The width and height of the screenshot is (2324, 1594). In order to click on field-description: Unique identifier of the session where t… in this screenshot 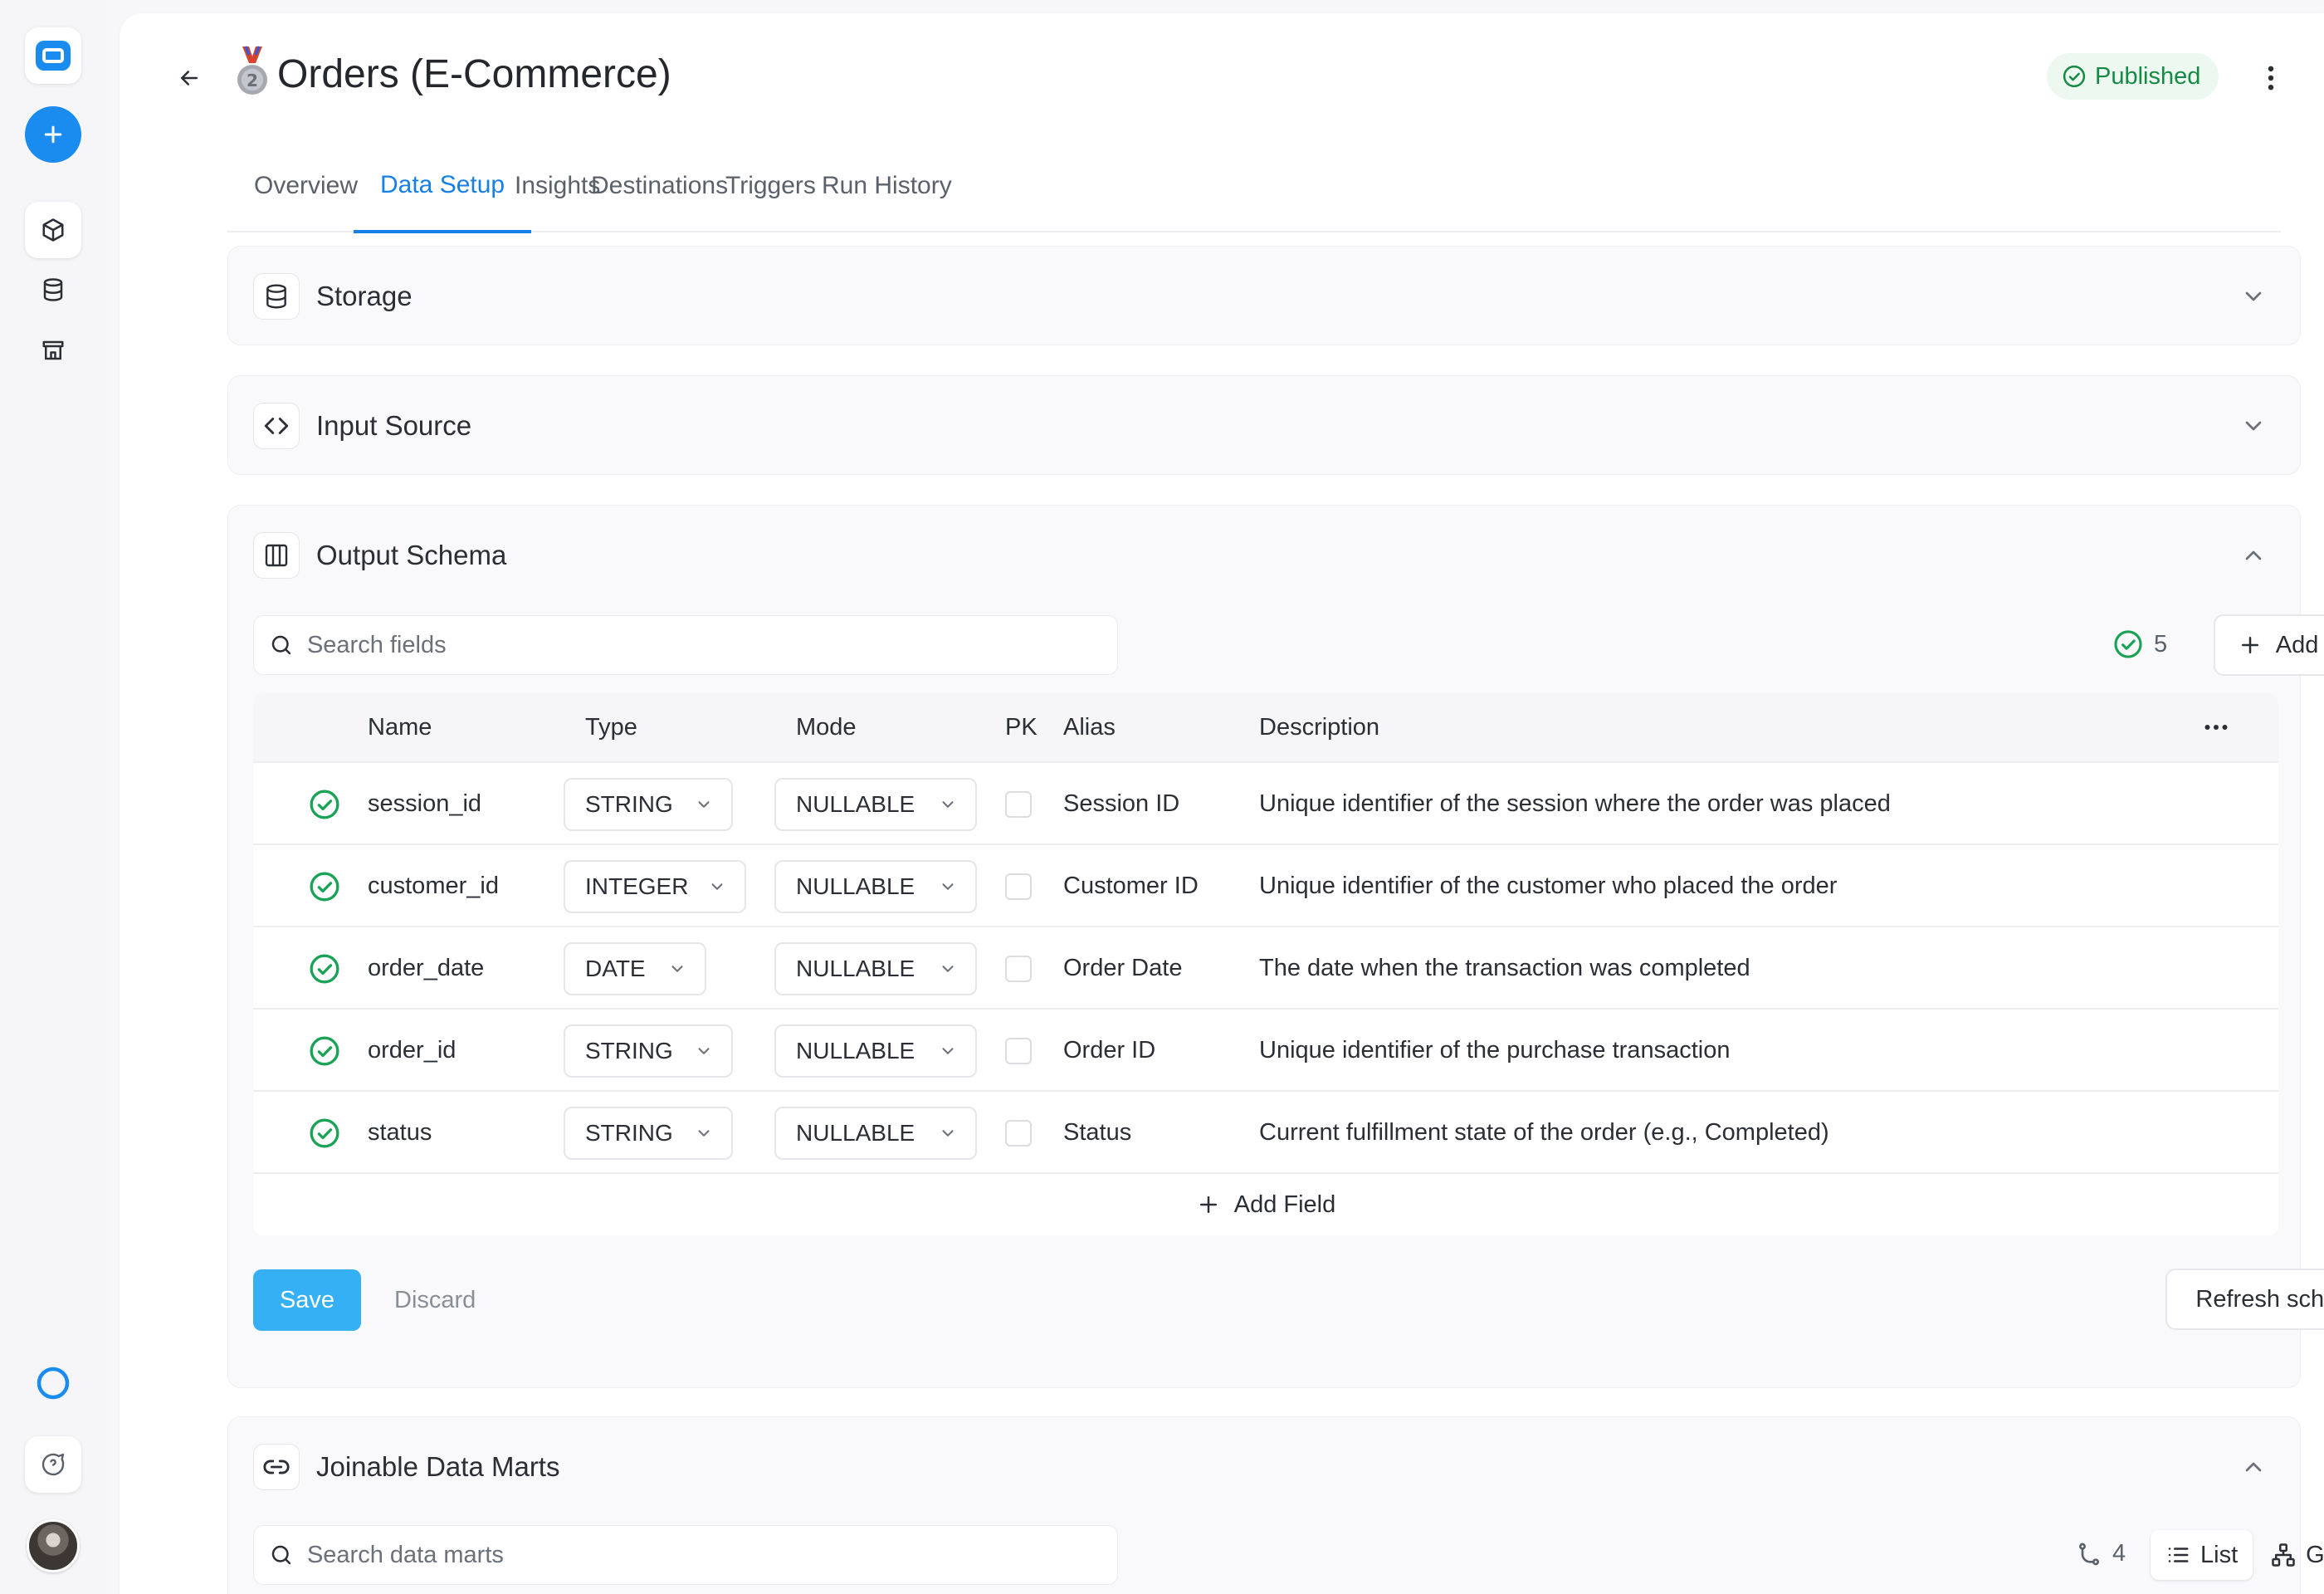, I will do `click(1575, 804)`.